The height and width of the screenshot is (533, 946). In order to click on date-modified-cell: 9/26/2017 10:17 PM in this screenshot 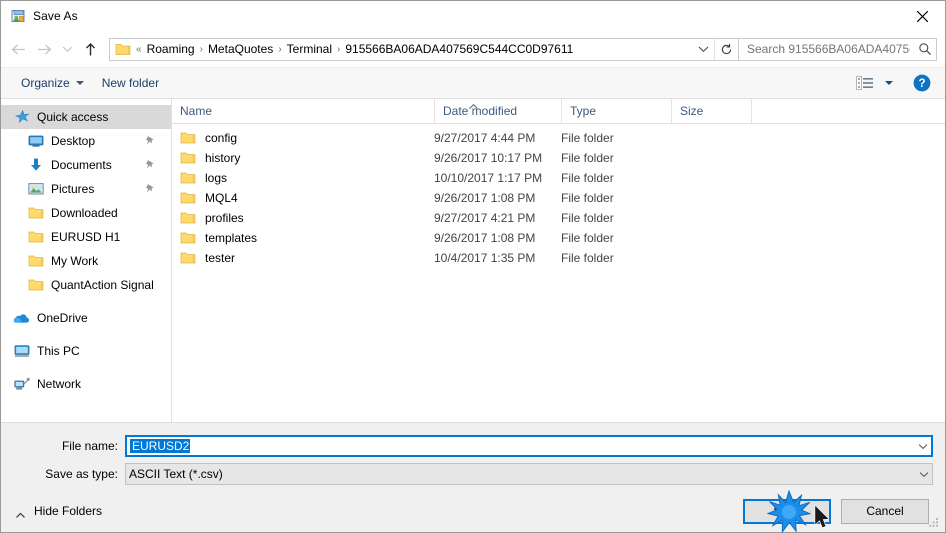, I will do `click(488, 158)`.